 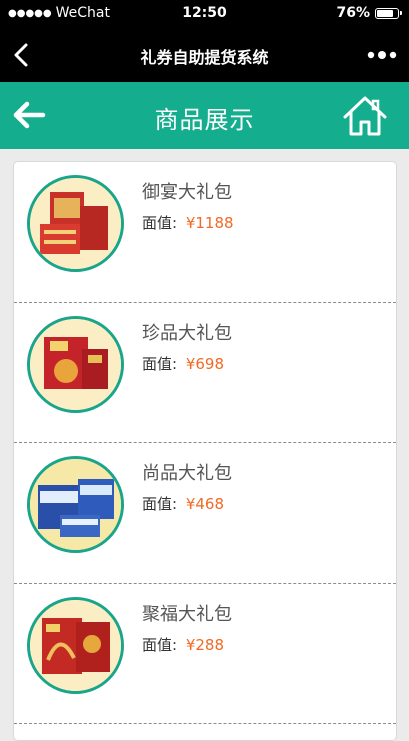 I want to click on more-options-icon, so click(x=382, y=55).